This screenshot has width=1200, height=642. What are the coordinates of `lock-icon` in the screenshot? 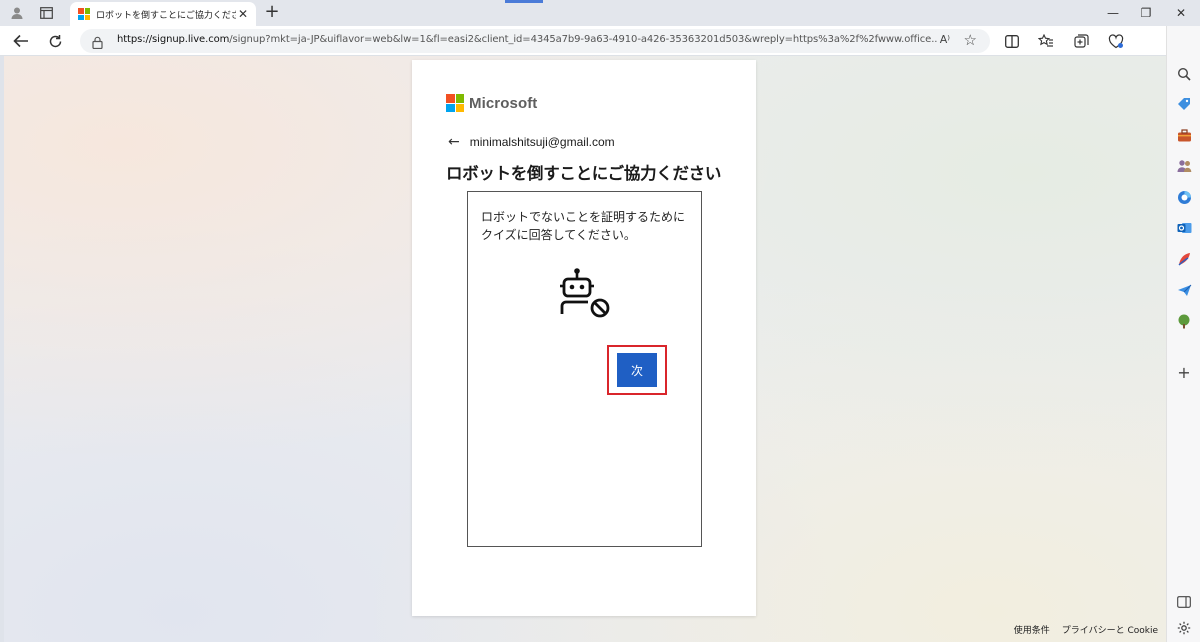 It's located at (97, 43).